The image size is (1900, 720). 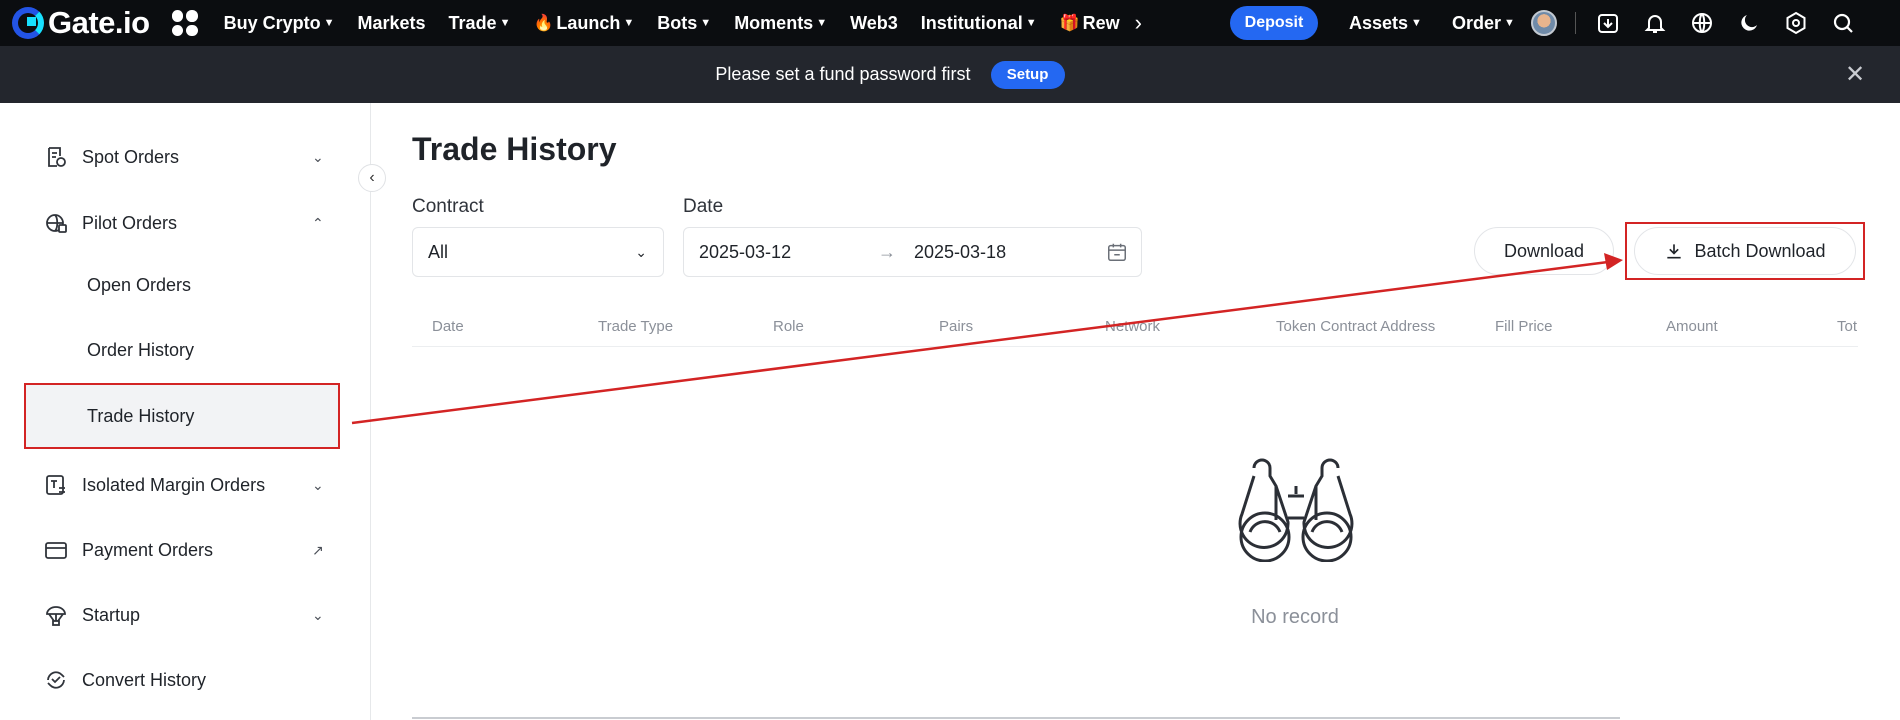 What do you see at coordinates (1138, 23) in the screenshot?
I see `nav-scroll-right-icon: ›` at bounding box center [1138, 23].